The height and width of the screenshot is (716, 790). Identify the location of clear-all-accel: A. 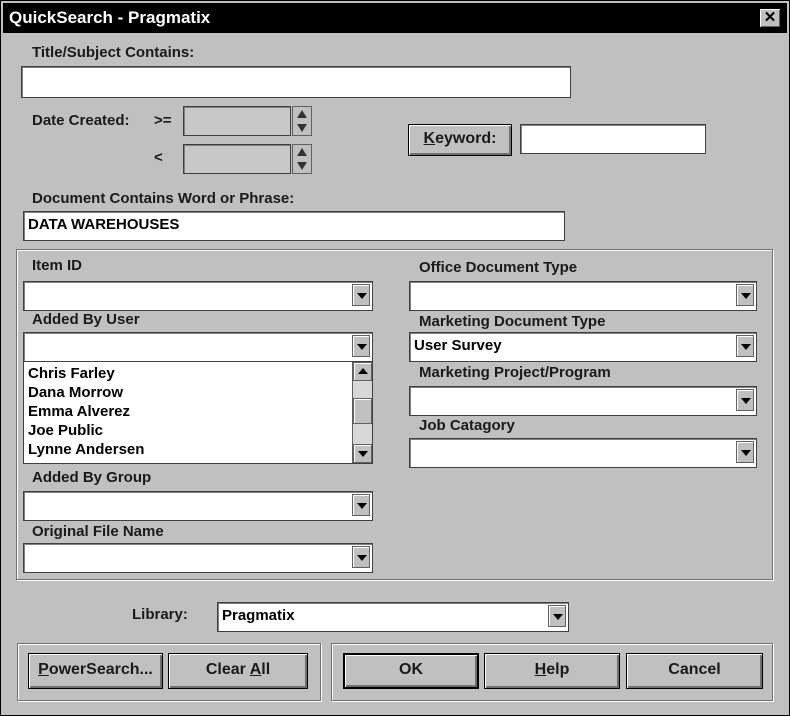
(255, 669).